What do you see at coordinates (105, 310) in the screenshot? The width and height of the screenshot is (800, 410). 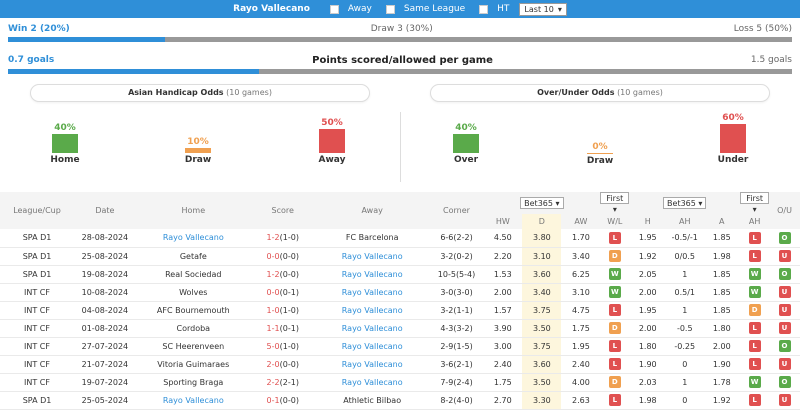 I see `date-cell: 04-08-2024` at bounding box center [105, 310].